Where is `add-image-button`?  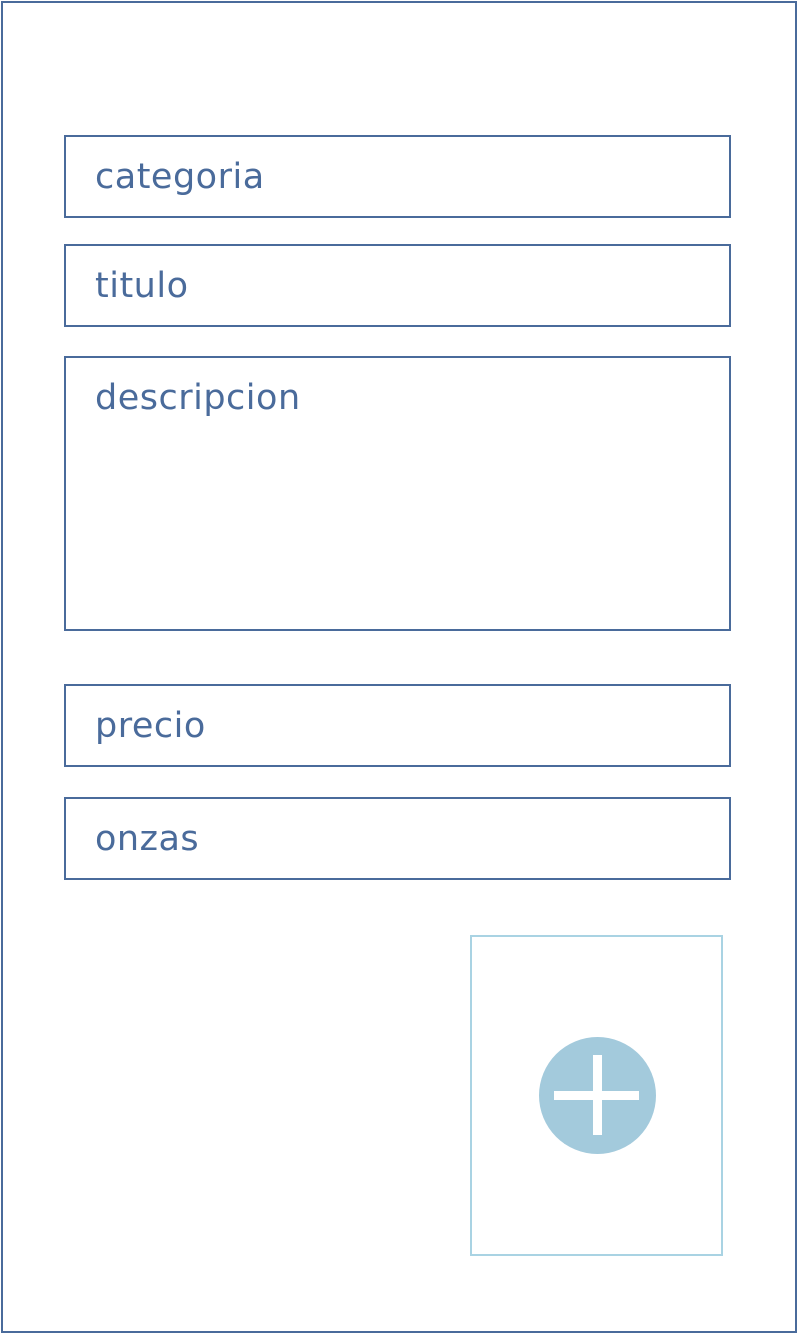 add-image-button is located at coordinates (596, 1095).